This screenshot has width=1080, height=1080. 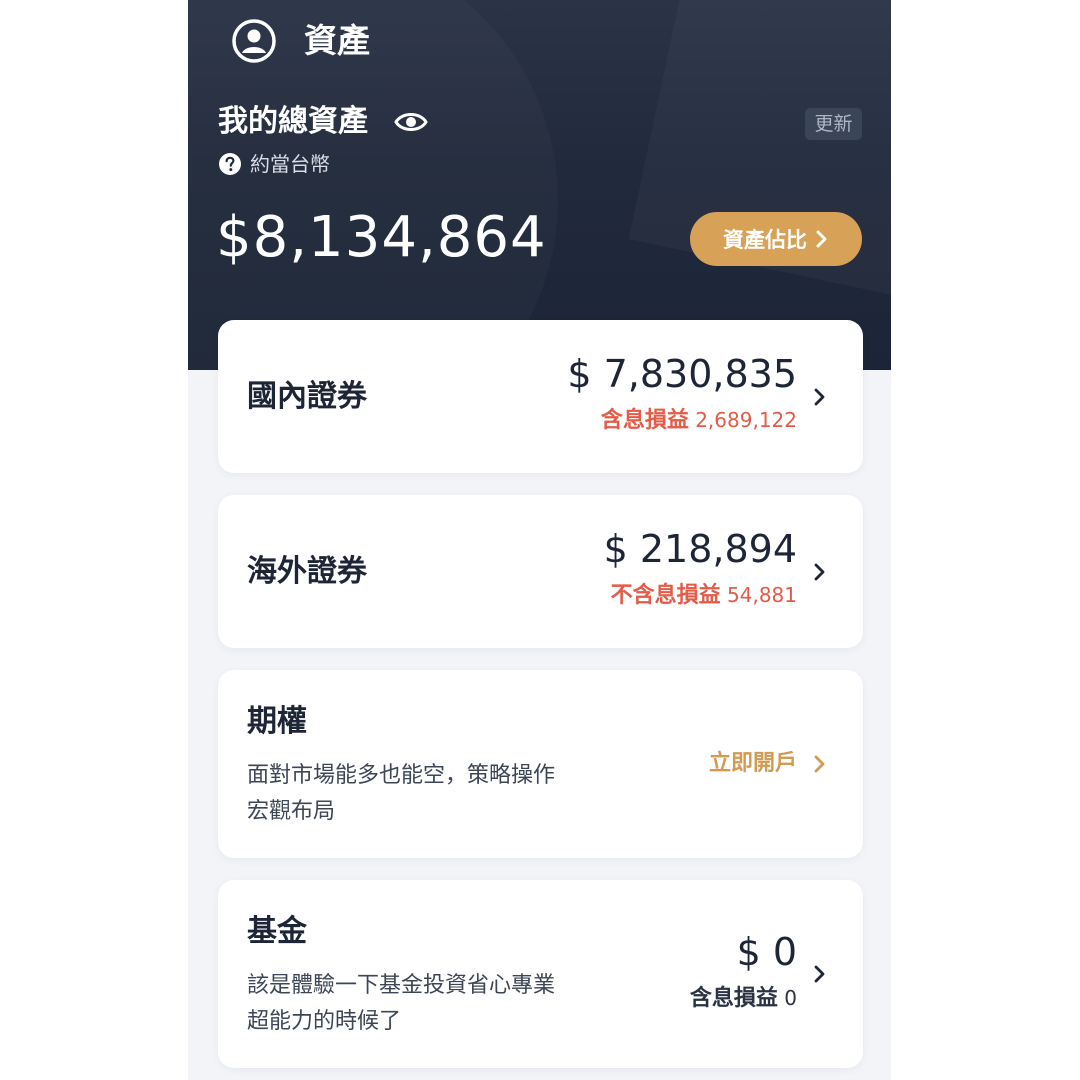 What do you see at coordinates (746, 420) in the screenshot?
I see `profit-loss-value: 2,689,122` at bounding box center [746, 420].